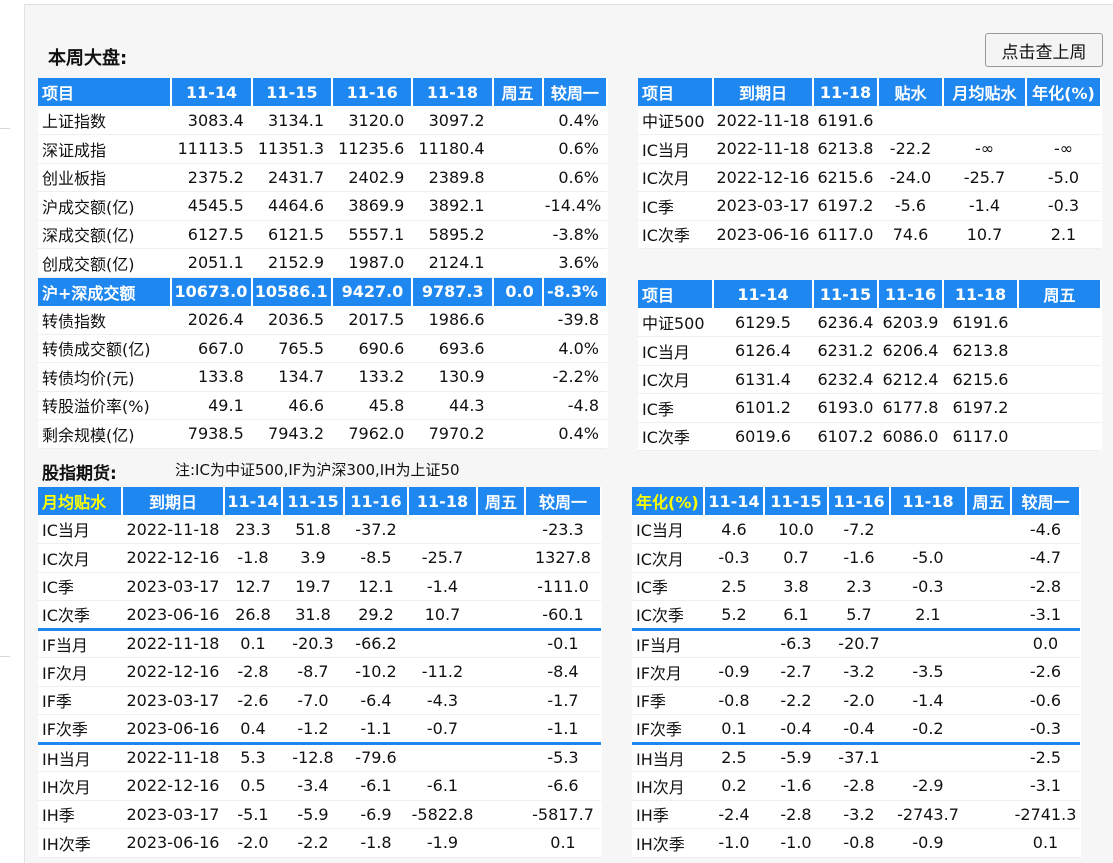  Describe the element at coordinates (1045, 558) in the screenshot. I see `table-cell: -4.7` at that location.